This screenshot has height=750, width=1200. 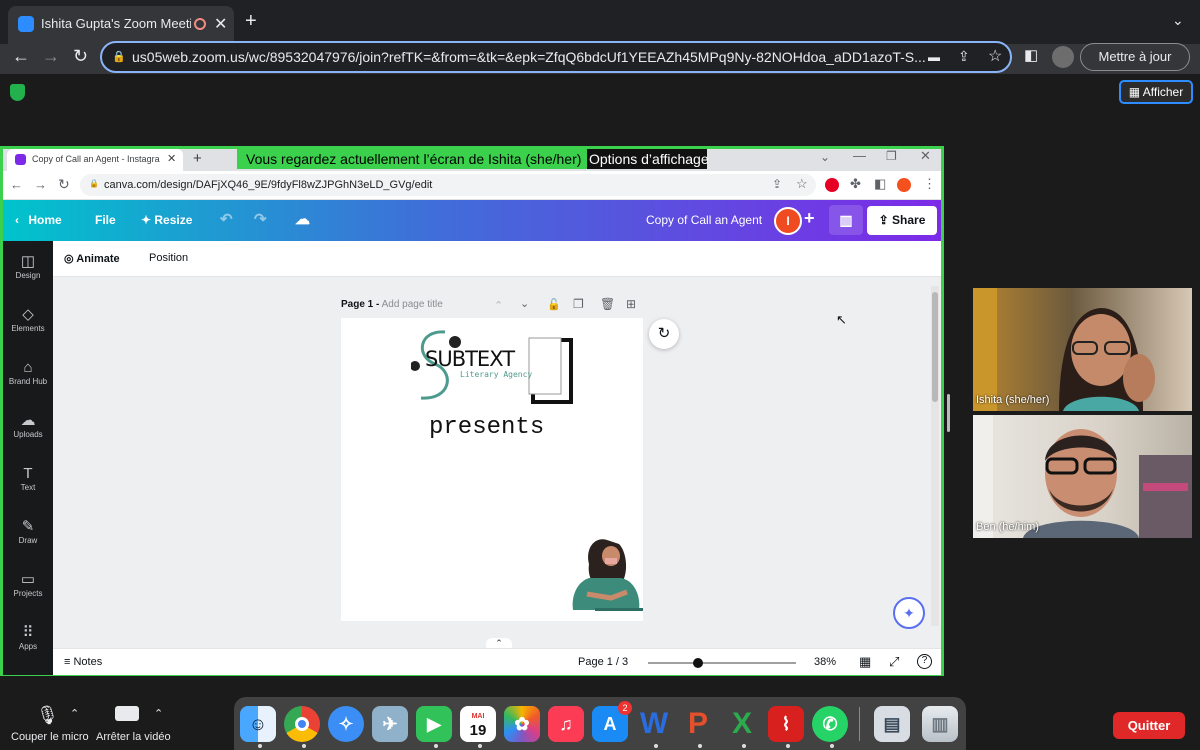 I want to click on sidebar-item-elements: ◇ Elements, so click(x=28, y=319).